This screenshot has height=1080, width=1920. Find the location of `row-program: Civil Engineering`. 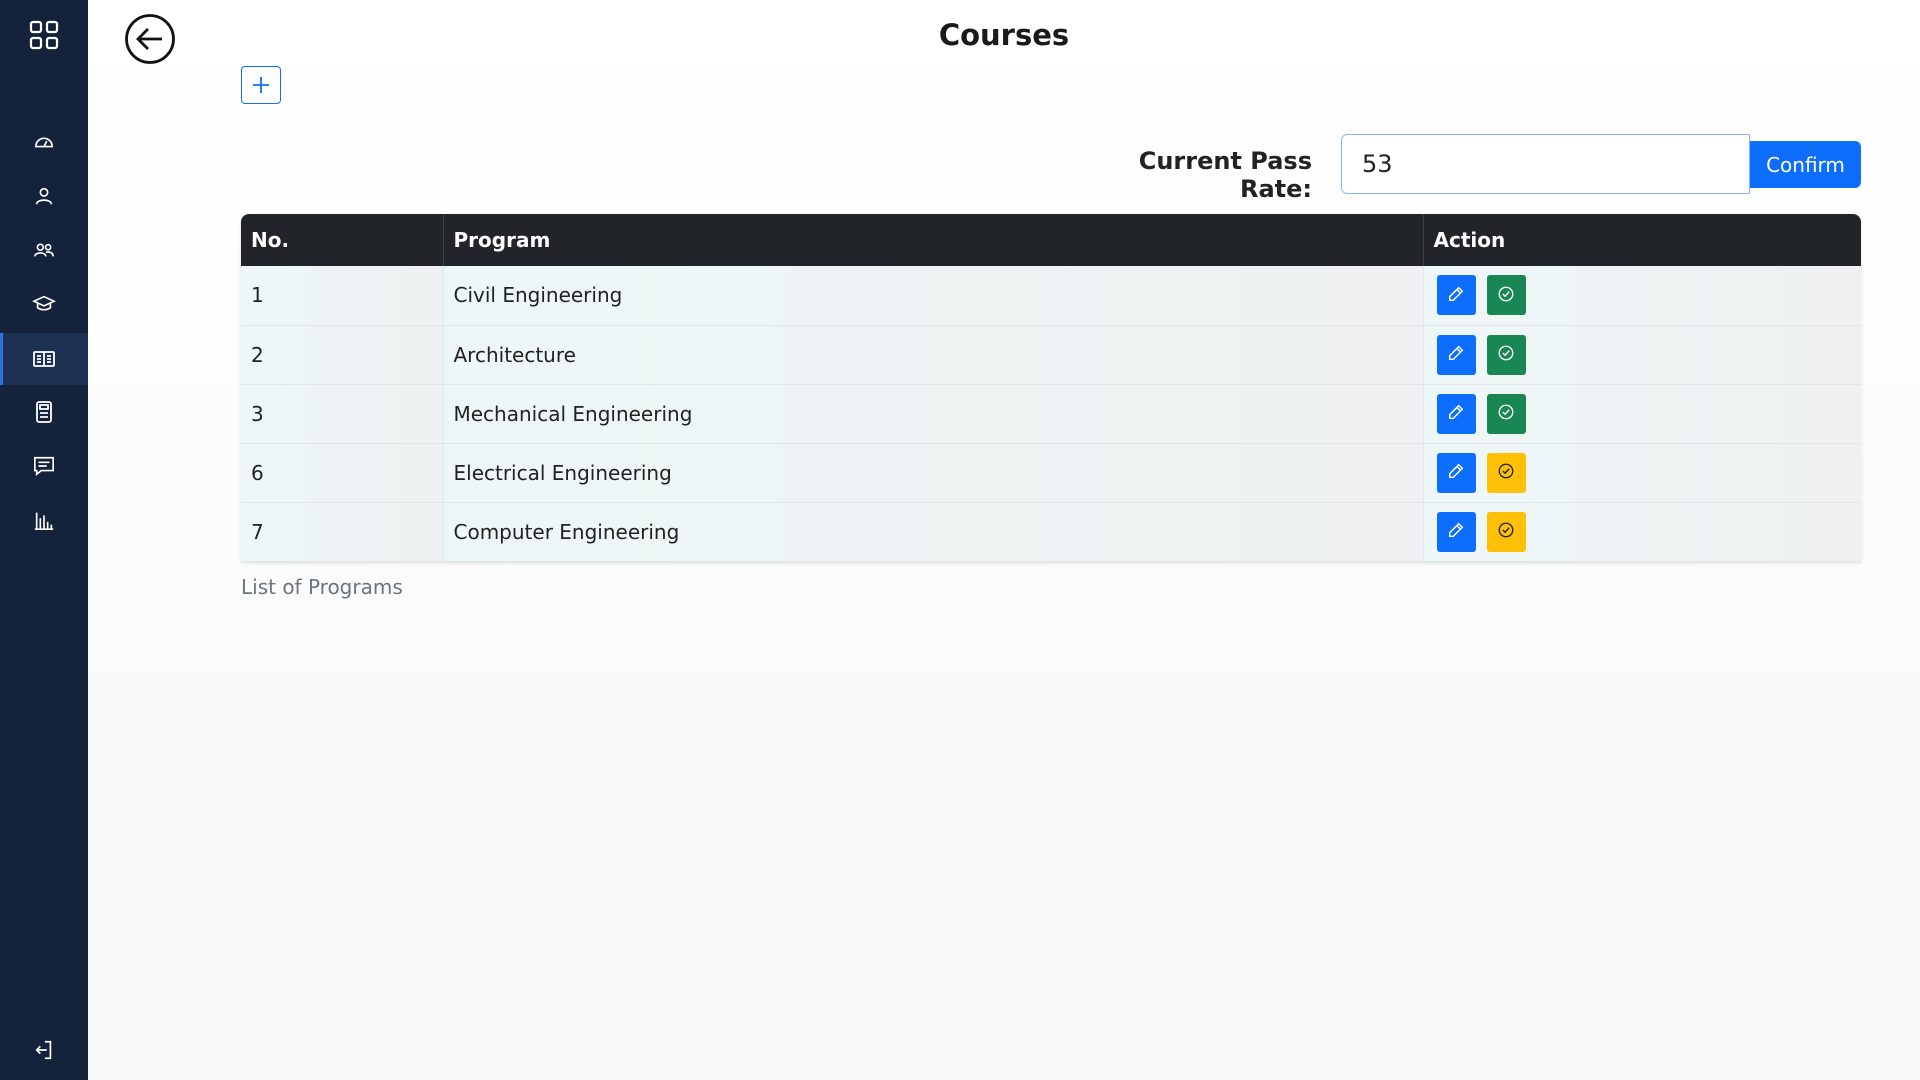

row-program: Civil Engineering is located at coordinates (933, 296).